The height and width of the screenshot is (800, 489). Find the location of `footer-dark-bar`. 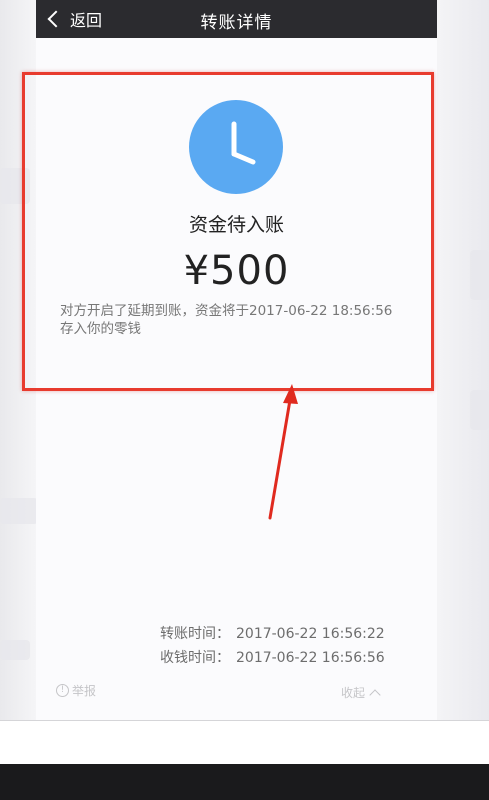

footer-dark-bar is located at coordinates (244, 782).